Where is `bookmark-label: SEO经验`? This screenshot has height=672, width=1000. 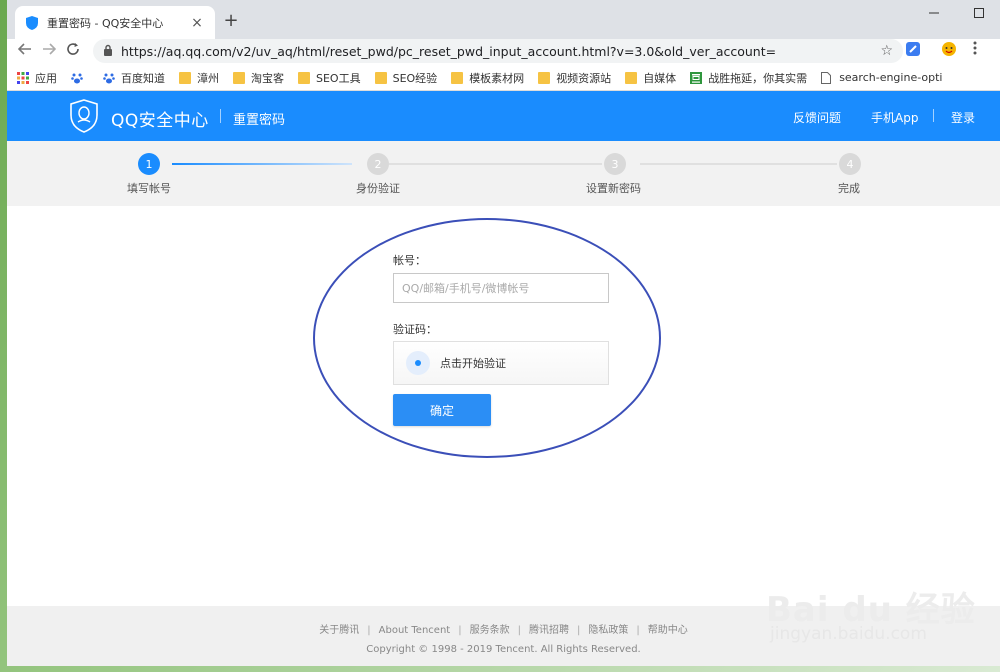 bookmark-label: SEO经验 is located at coordinates (415, 78).